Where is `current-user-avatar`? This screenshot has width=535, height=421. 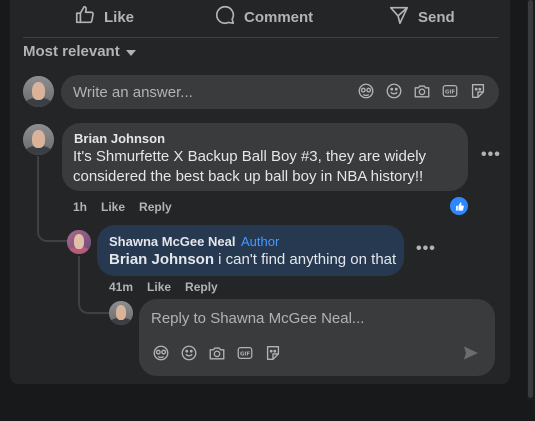 current-user-avatar is located at coordinates (38, 91).